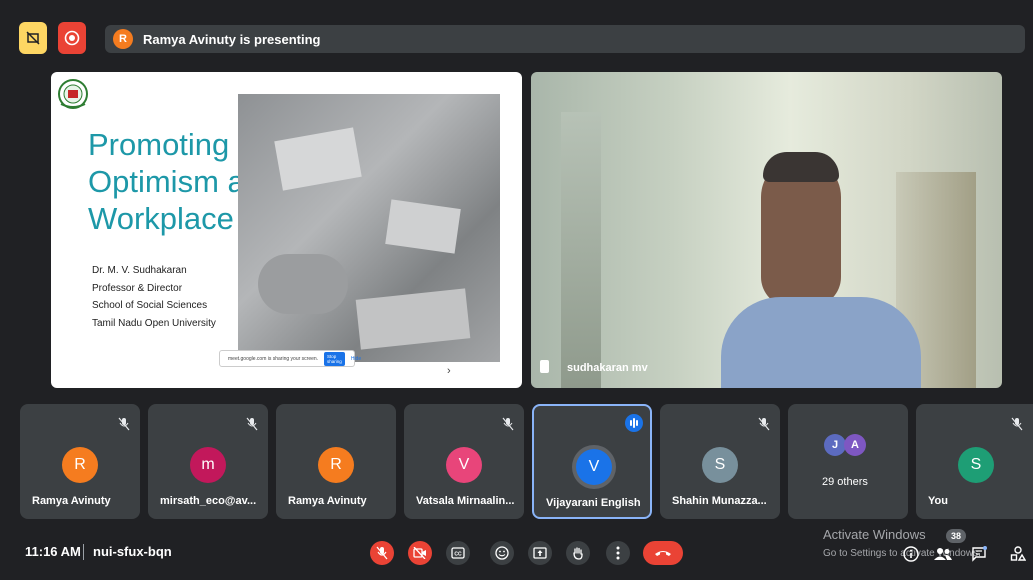 The width and height of the screenshot is (1033, 580). Describe the element at coordinates (356, 359) in the screenshot. I see `hide-button: Hide` at that location.